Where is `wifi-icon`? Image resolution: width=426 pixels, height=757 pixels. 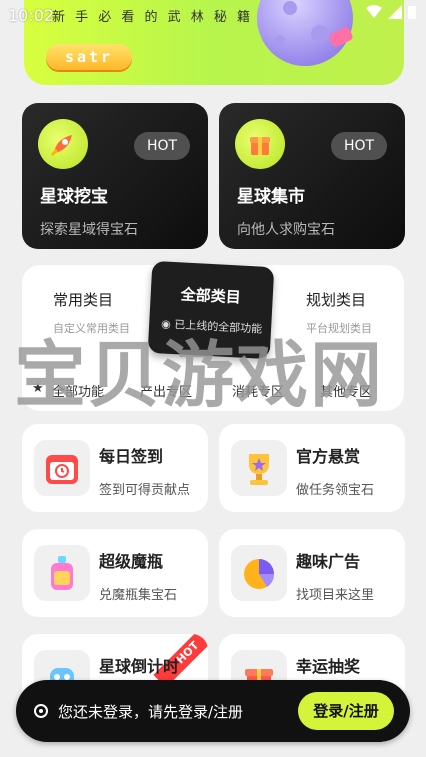 wifi-icon is located at coordinates (374, 11).